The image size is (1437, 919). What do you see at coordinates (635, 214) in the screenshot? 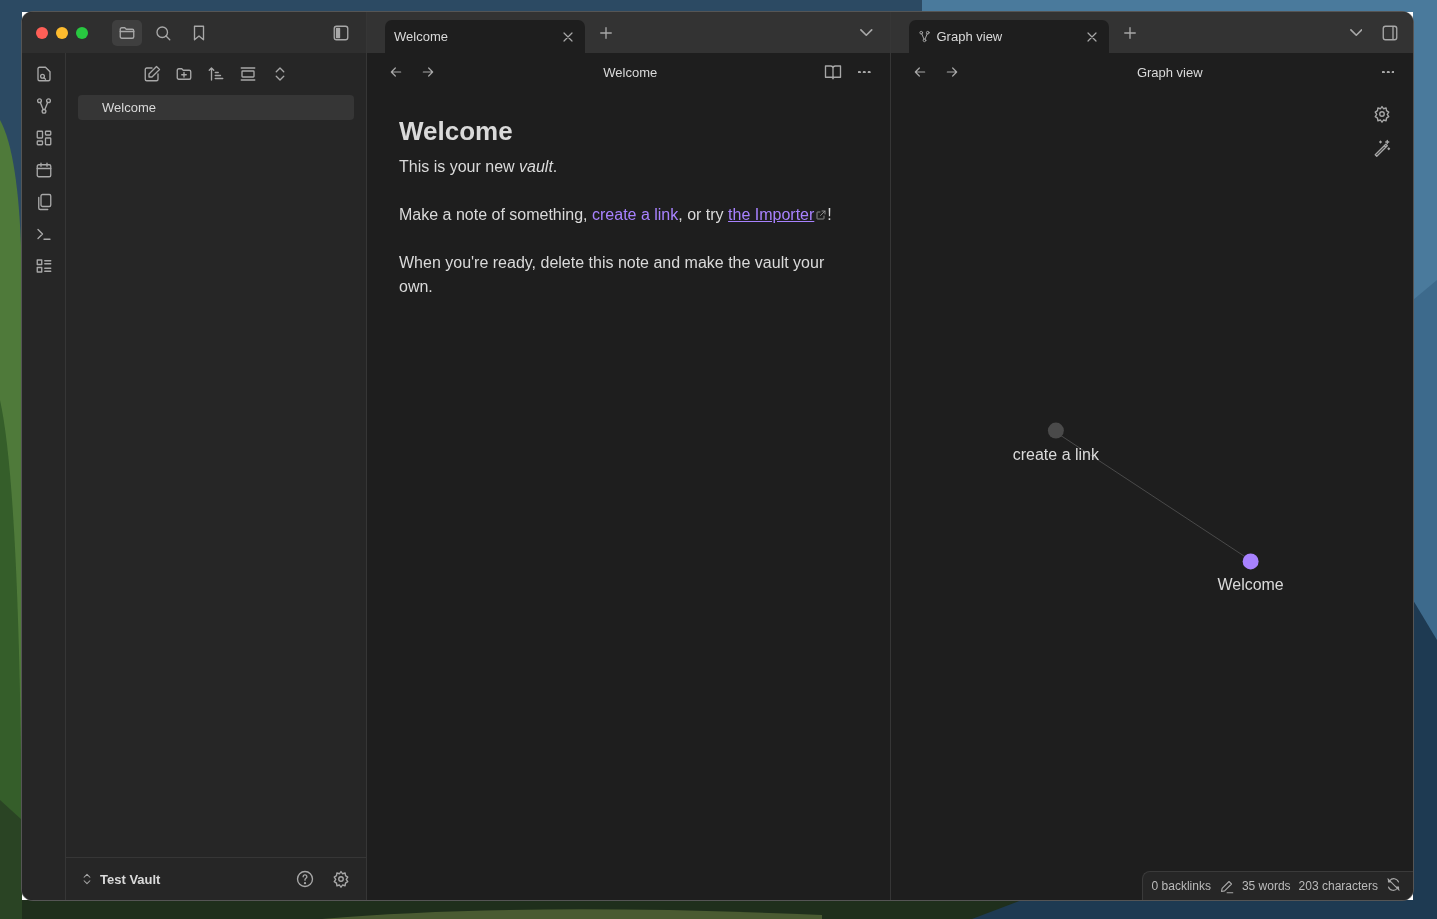
I see `internal-link: create a link` at bounding box center [635, 214].